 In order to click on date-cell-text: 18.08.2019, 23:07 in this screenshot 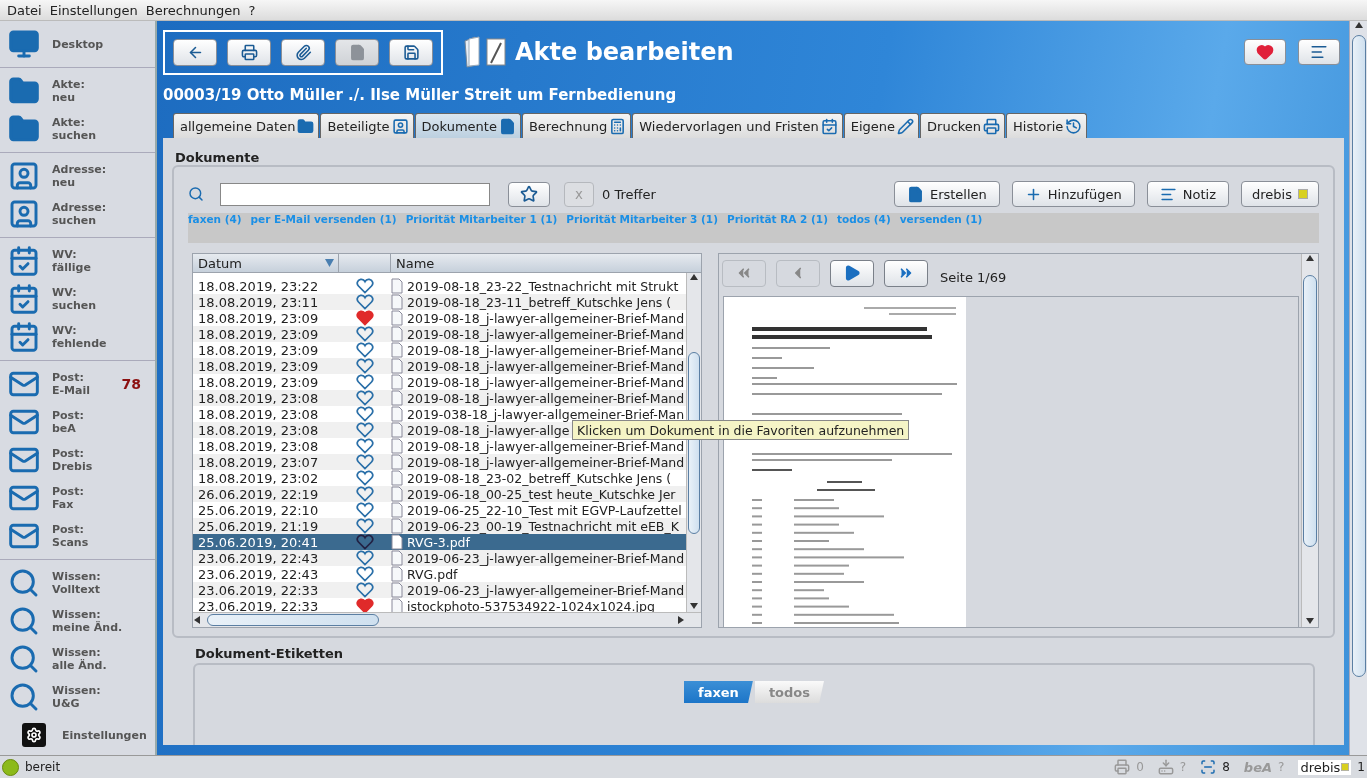, I will do `click(258, 462)`.